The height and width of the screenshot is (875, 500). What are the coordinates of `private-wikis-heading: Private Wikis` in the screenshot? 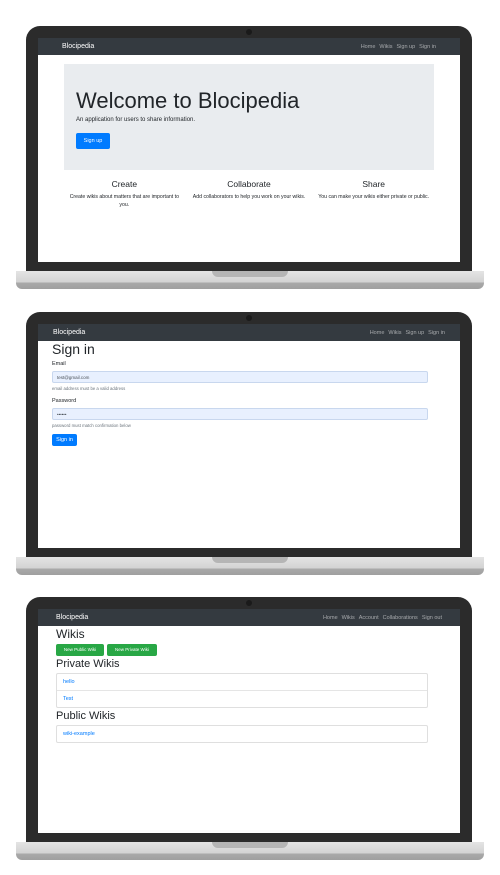 It's located at (88, 664).